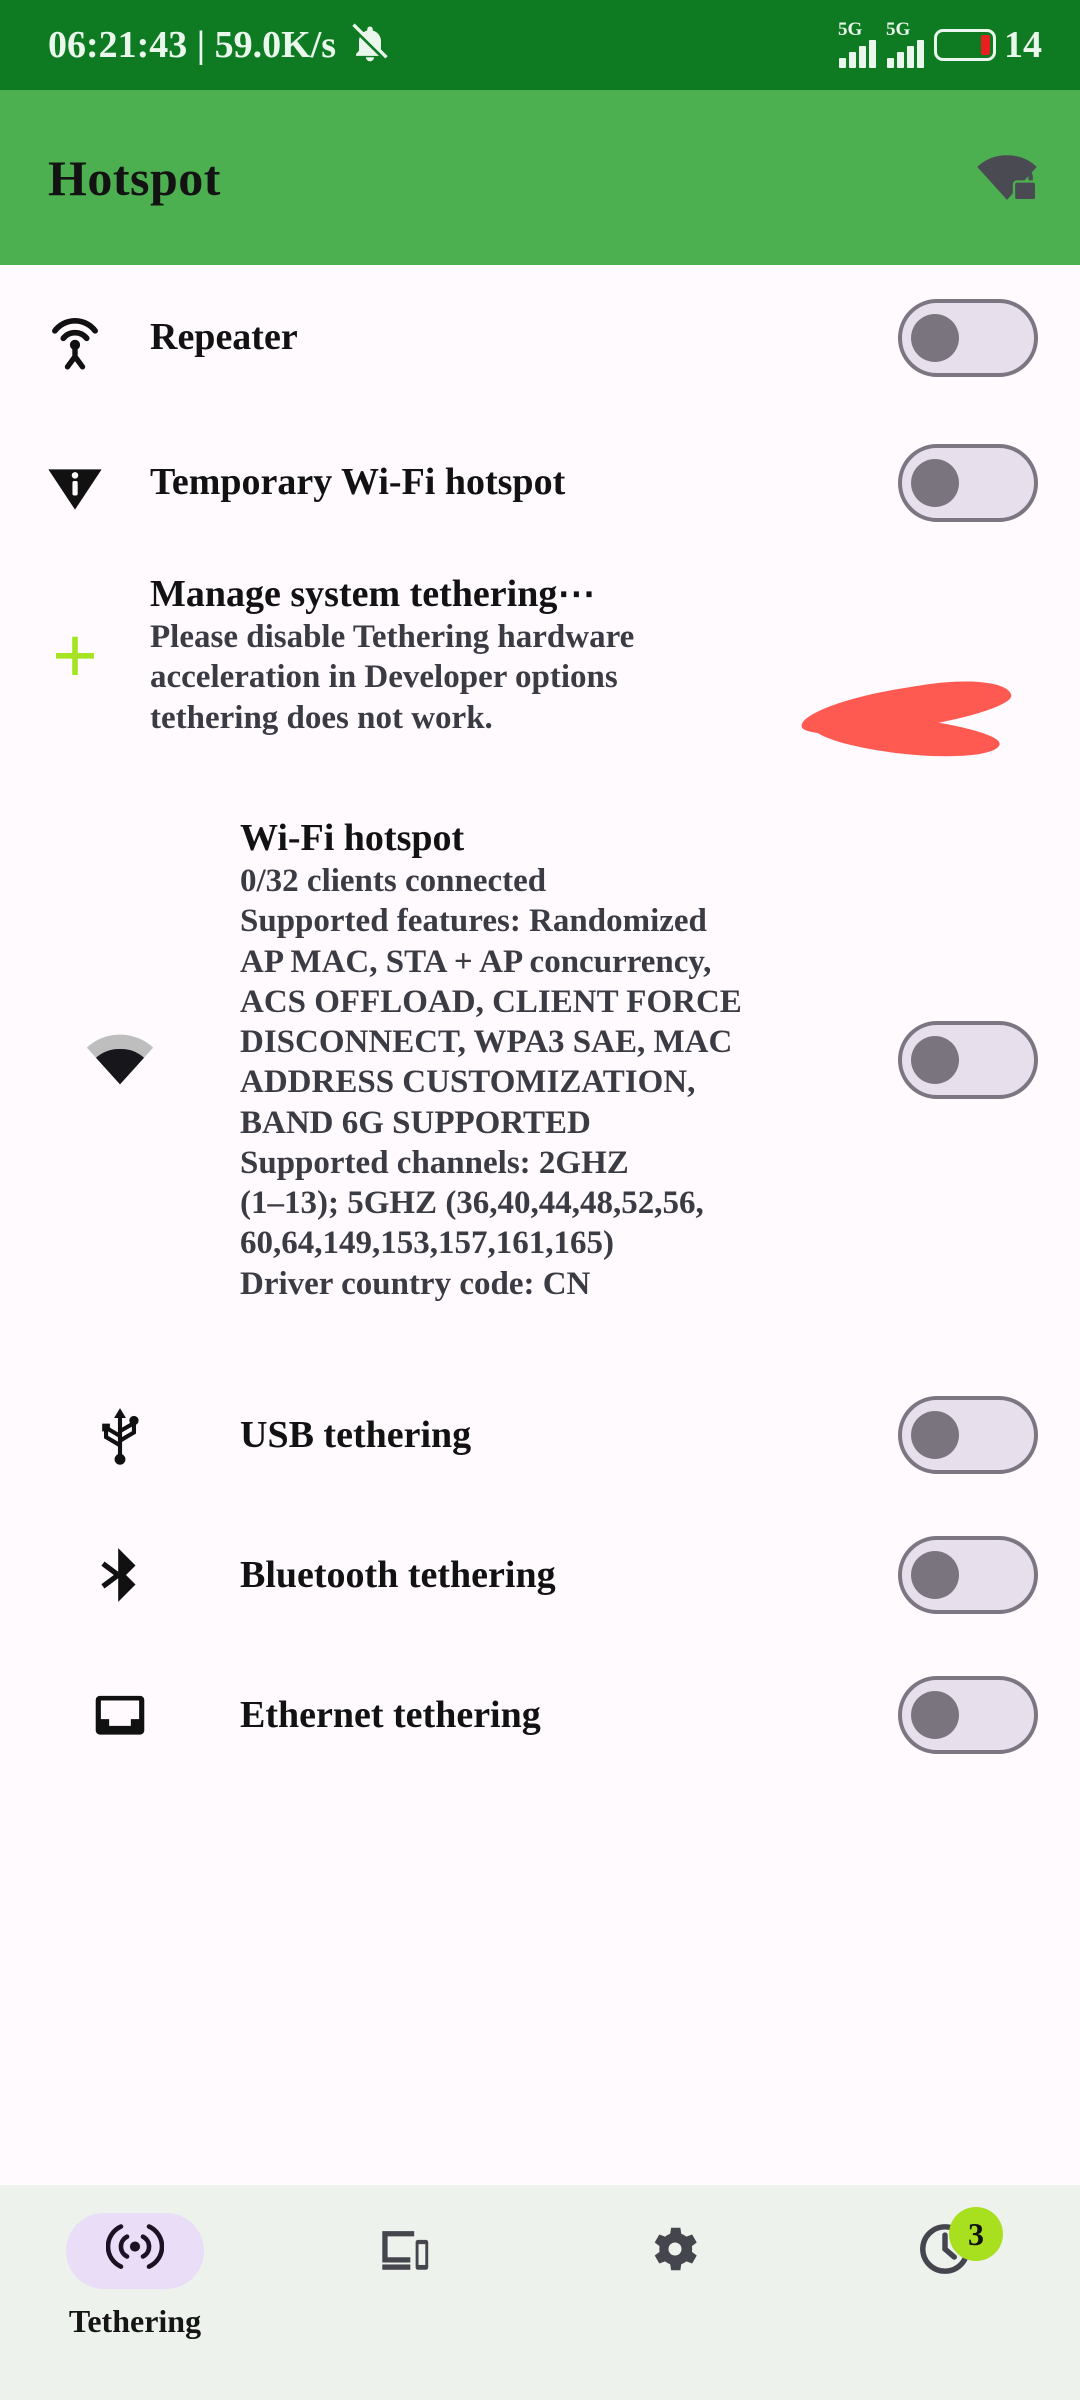 This screenshot has height=2400, width=1080. I want to click on nav-item-devices-icon-wrap, so click(405, 2251).